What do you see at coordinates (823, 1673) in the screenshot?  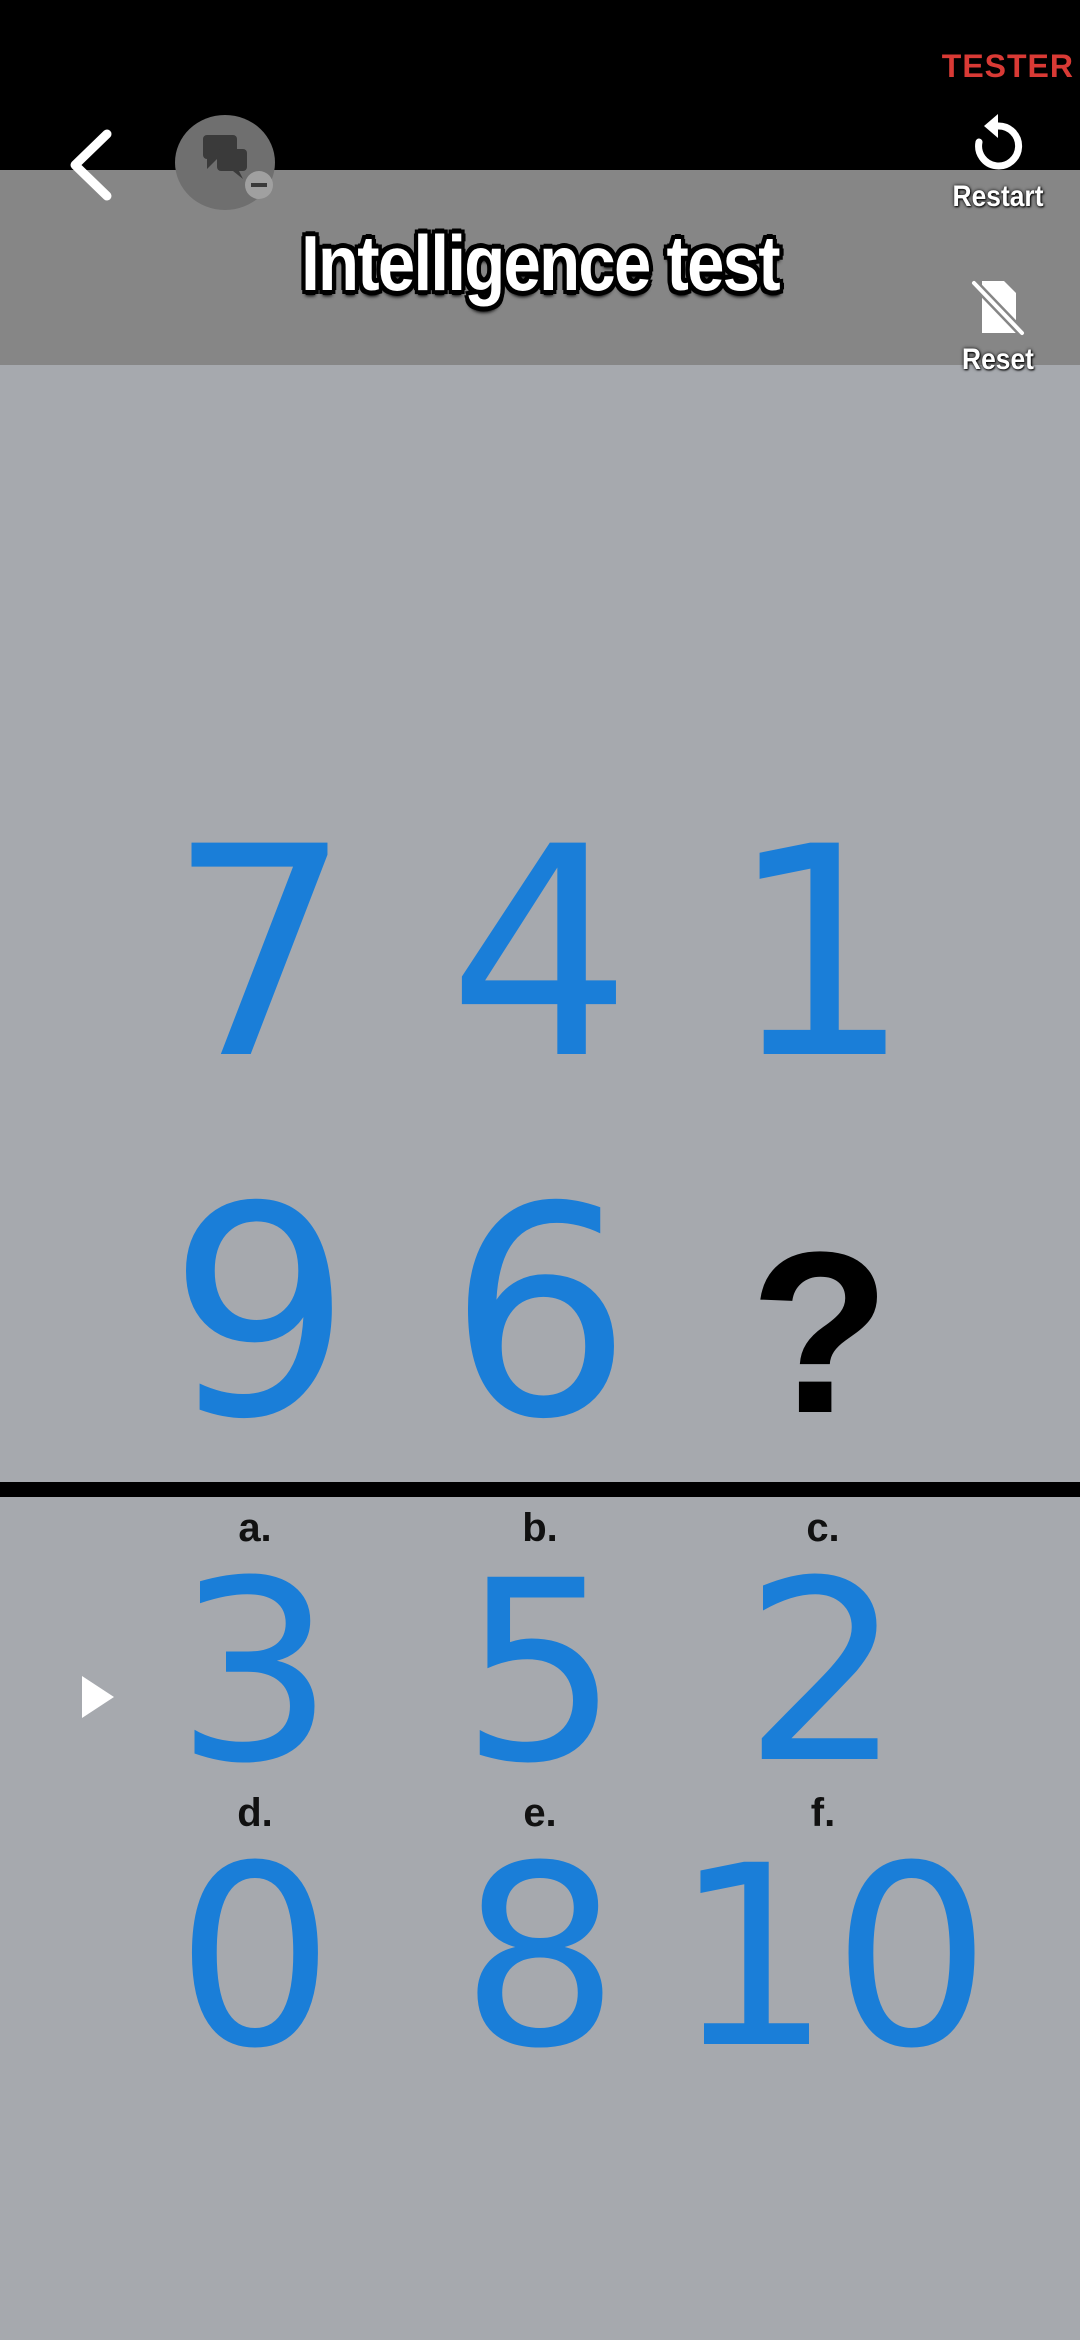 I see `option-c: 2` at bounding box center [823, 1673].